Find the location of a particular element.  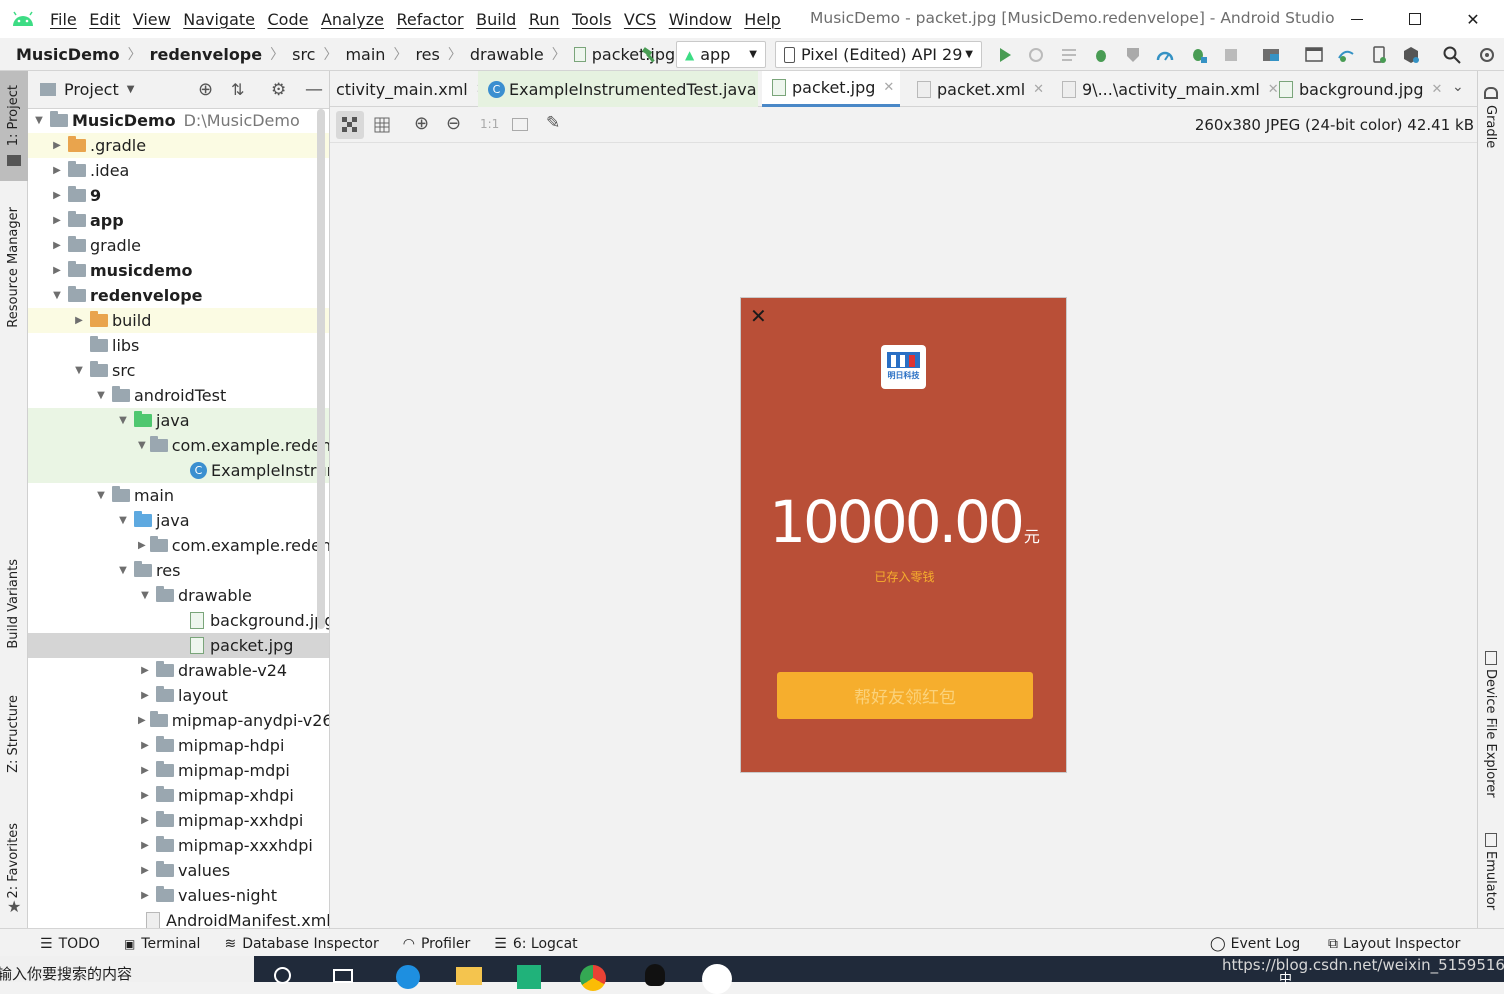

breadcrumb-item: main is located at coordinates (365, 54).